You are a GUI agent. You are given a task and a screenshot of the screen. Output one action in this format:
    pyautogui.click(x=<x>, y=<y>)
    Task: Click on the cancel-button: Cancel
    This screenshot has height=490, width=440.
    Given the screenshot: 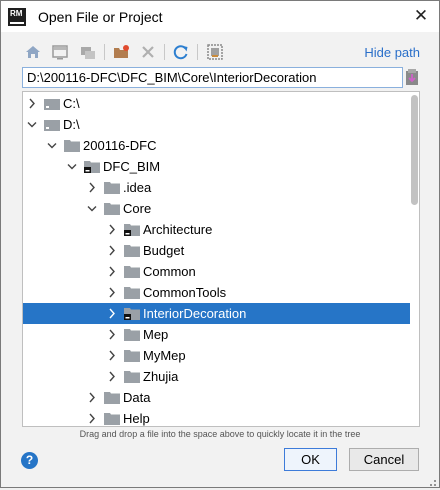 What is the action you would take?
    pyautogui.click(x=384, y=459)
    